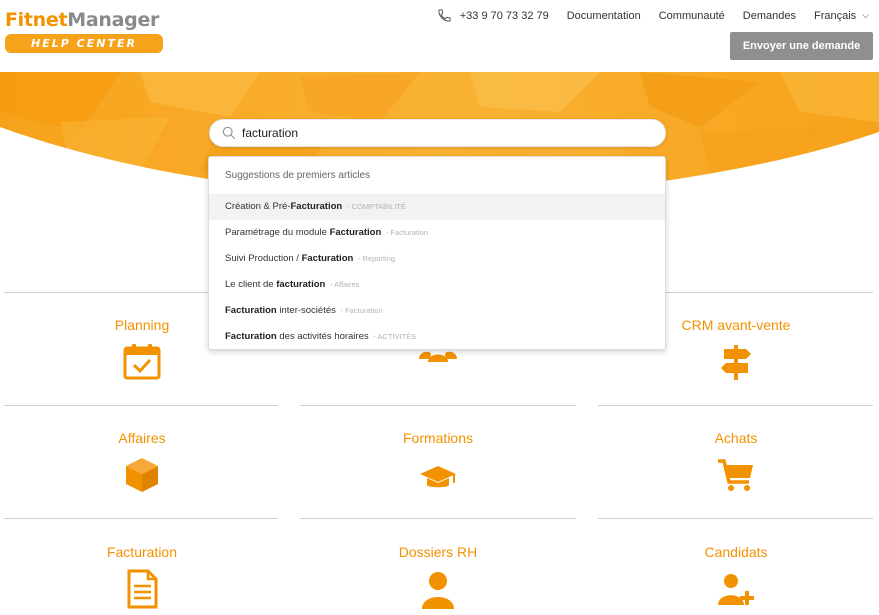  I want to click on logo-text: FitnetManager, so click(84, 20).